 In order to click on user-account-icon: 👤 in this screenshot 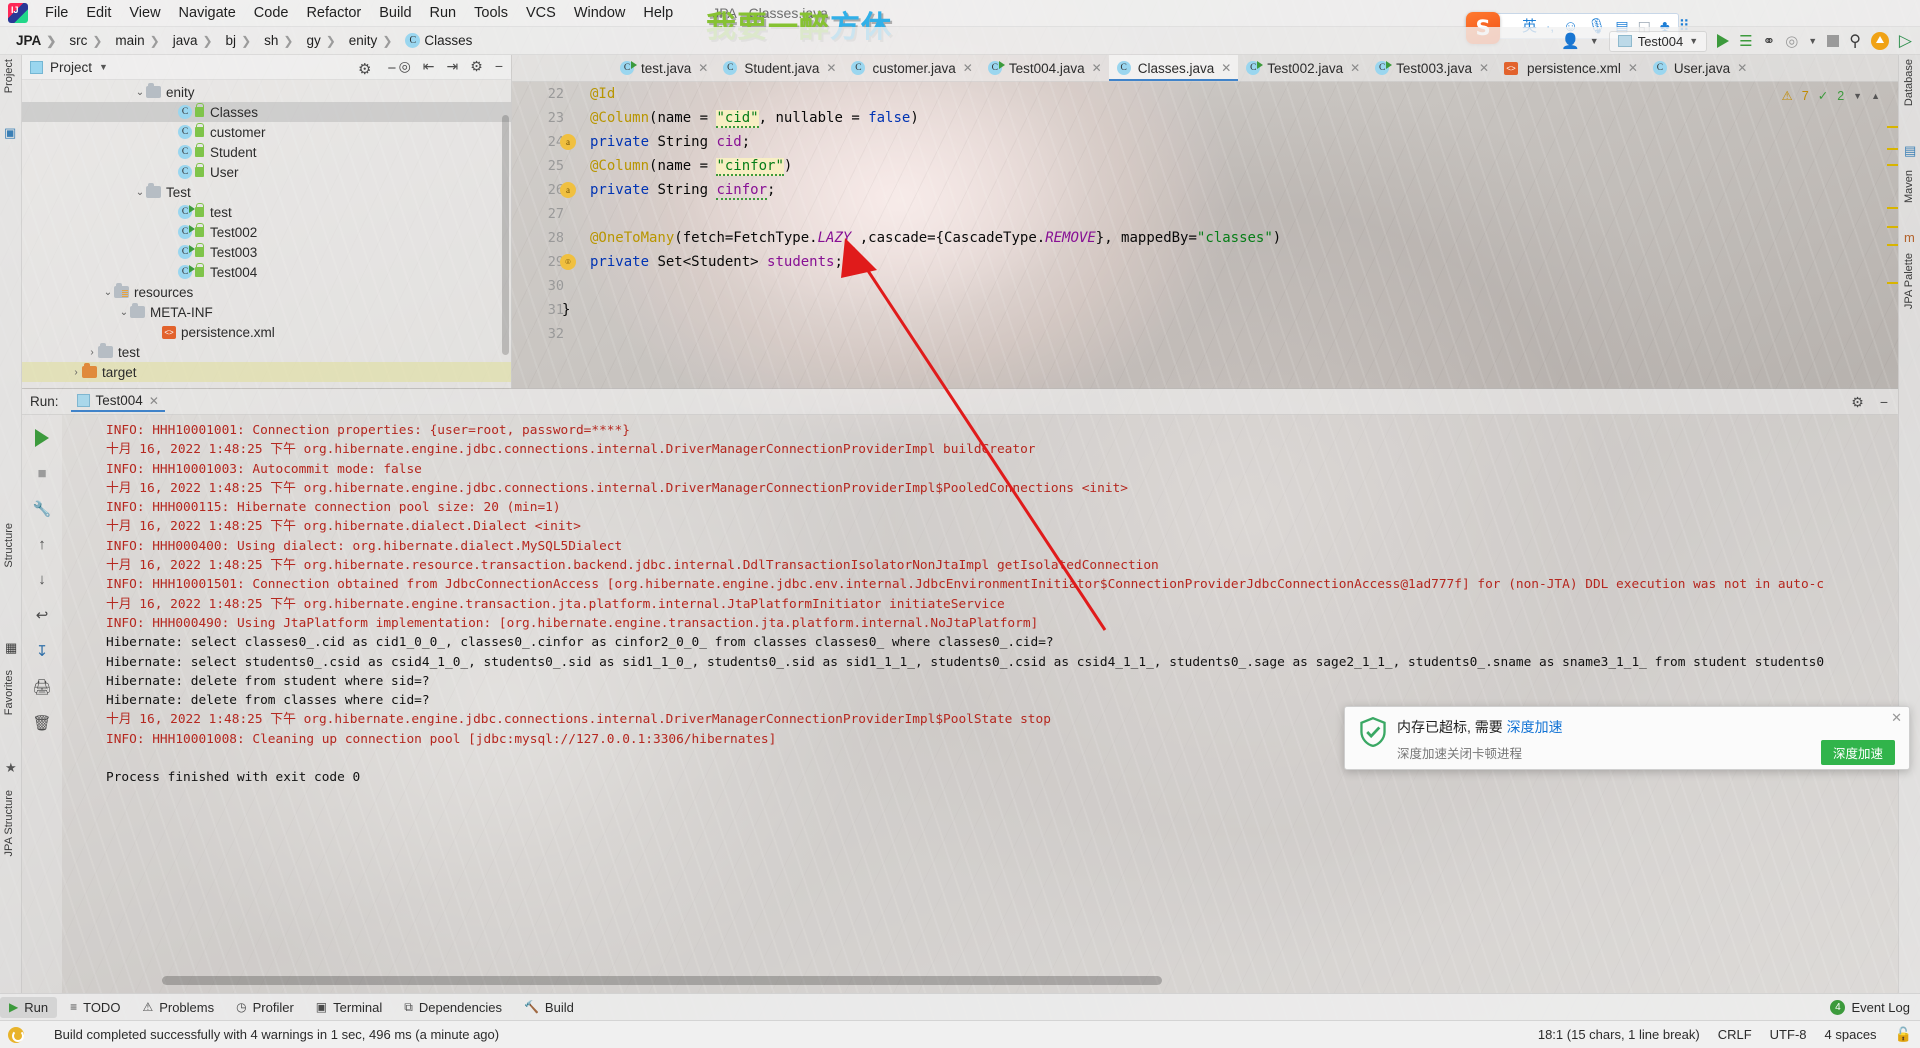, I will do `click(1570, 41)`.